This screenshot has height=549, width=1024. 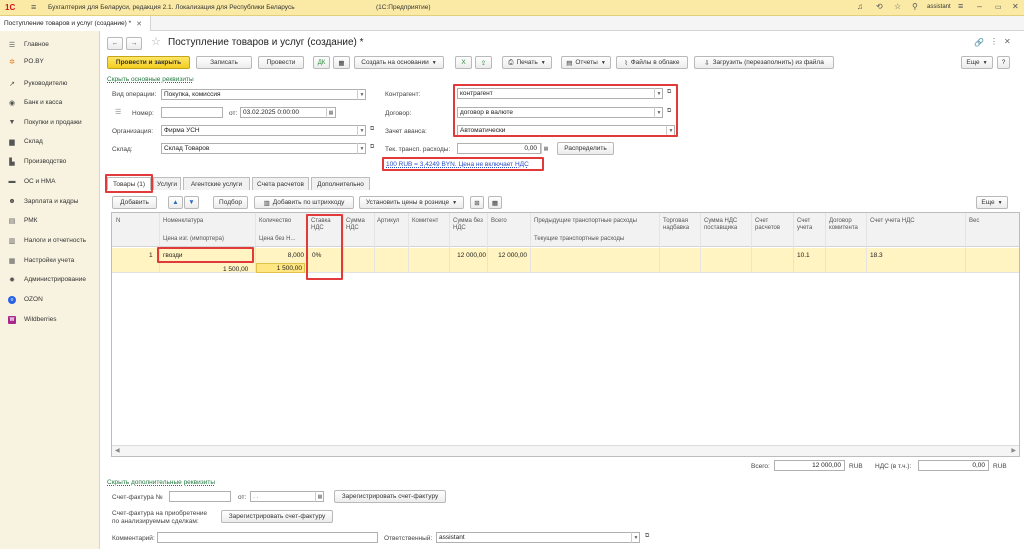 I want to click on warehouse-dropdown-icon: ▼, so click(x=361, y=148).